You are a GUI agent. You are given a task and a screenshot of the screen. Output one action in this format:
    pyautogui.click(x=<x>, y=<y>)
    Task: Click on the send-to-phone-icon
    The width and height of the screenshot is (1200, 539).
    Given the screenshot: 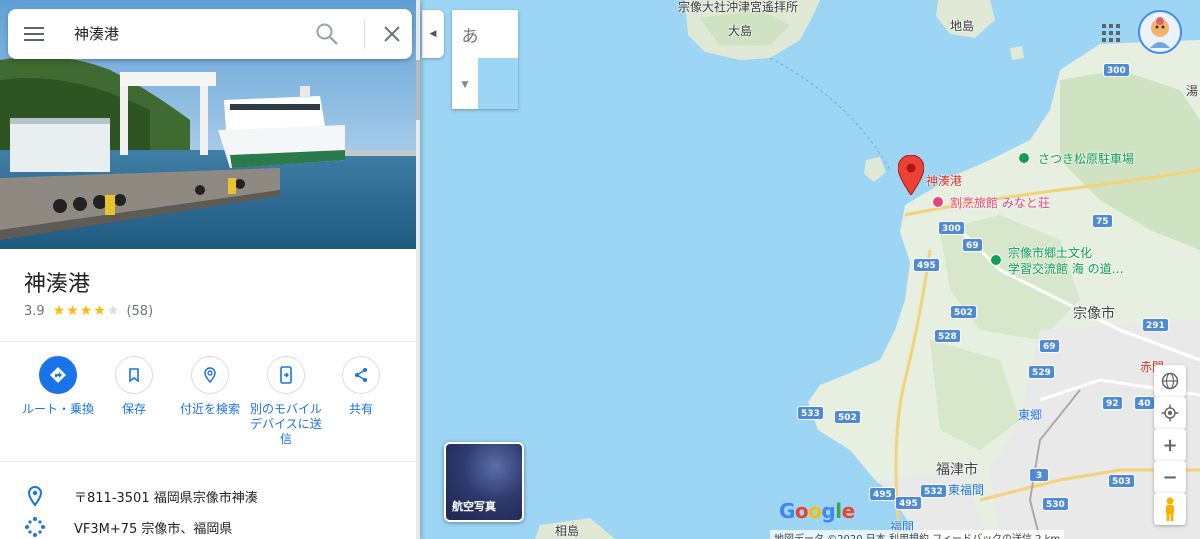 What is the action you would take?
    pyautogui.click(x=286, y=375)
    